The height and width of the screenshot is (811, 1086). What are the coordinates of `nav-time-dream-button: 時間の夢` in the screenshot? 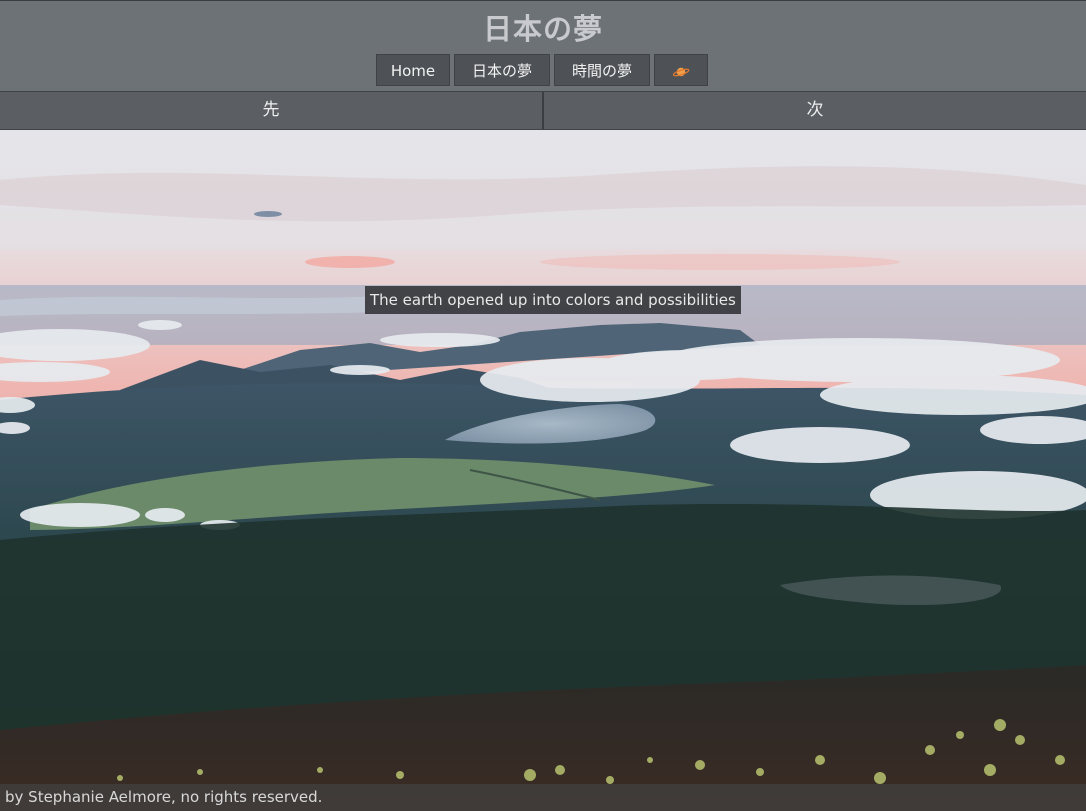 It's located at (602, 70).